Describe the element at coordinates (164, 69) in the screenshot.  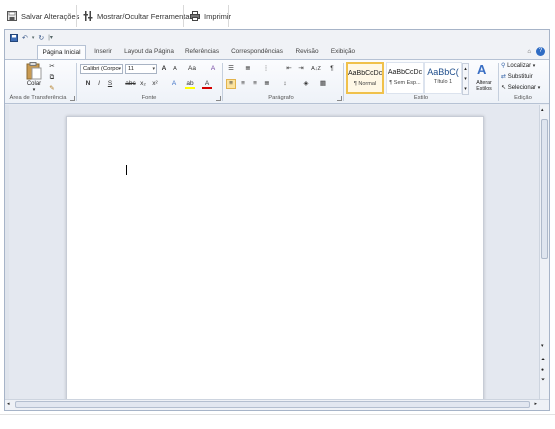
I see `grow-font-button: A` at that location.